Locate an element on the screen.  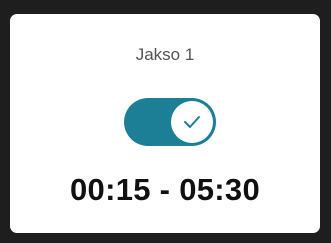
period-toggle is located at coordinates (170, 122).